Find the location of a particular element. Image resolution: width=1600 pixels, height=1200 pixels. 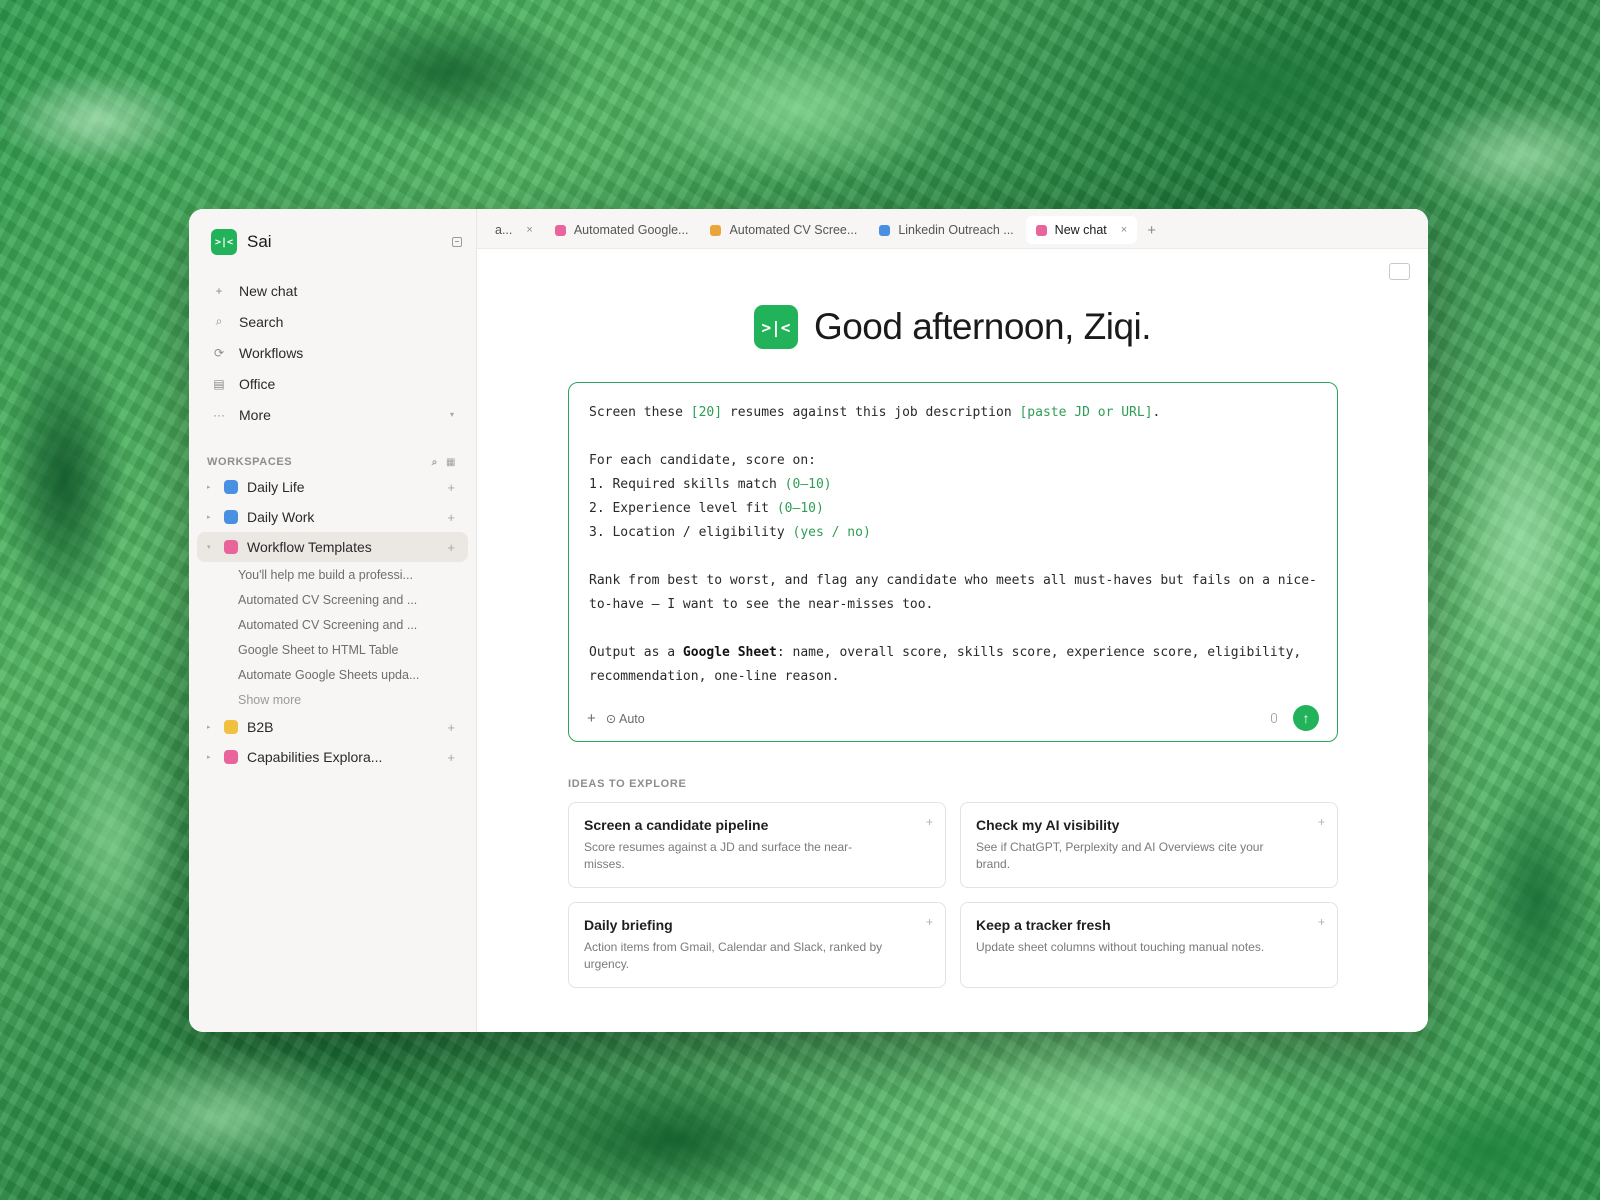

document-icon: ▤ is located at coordinates (219, 383).